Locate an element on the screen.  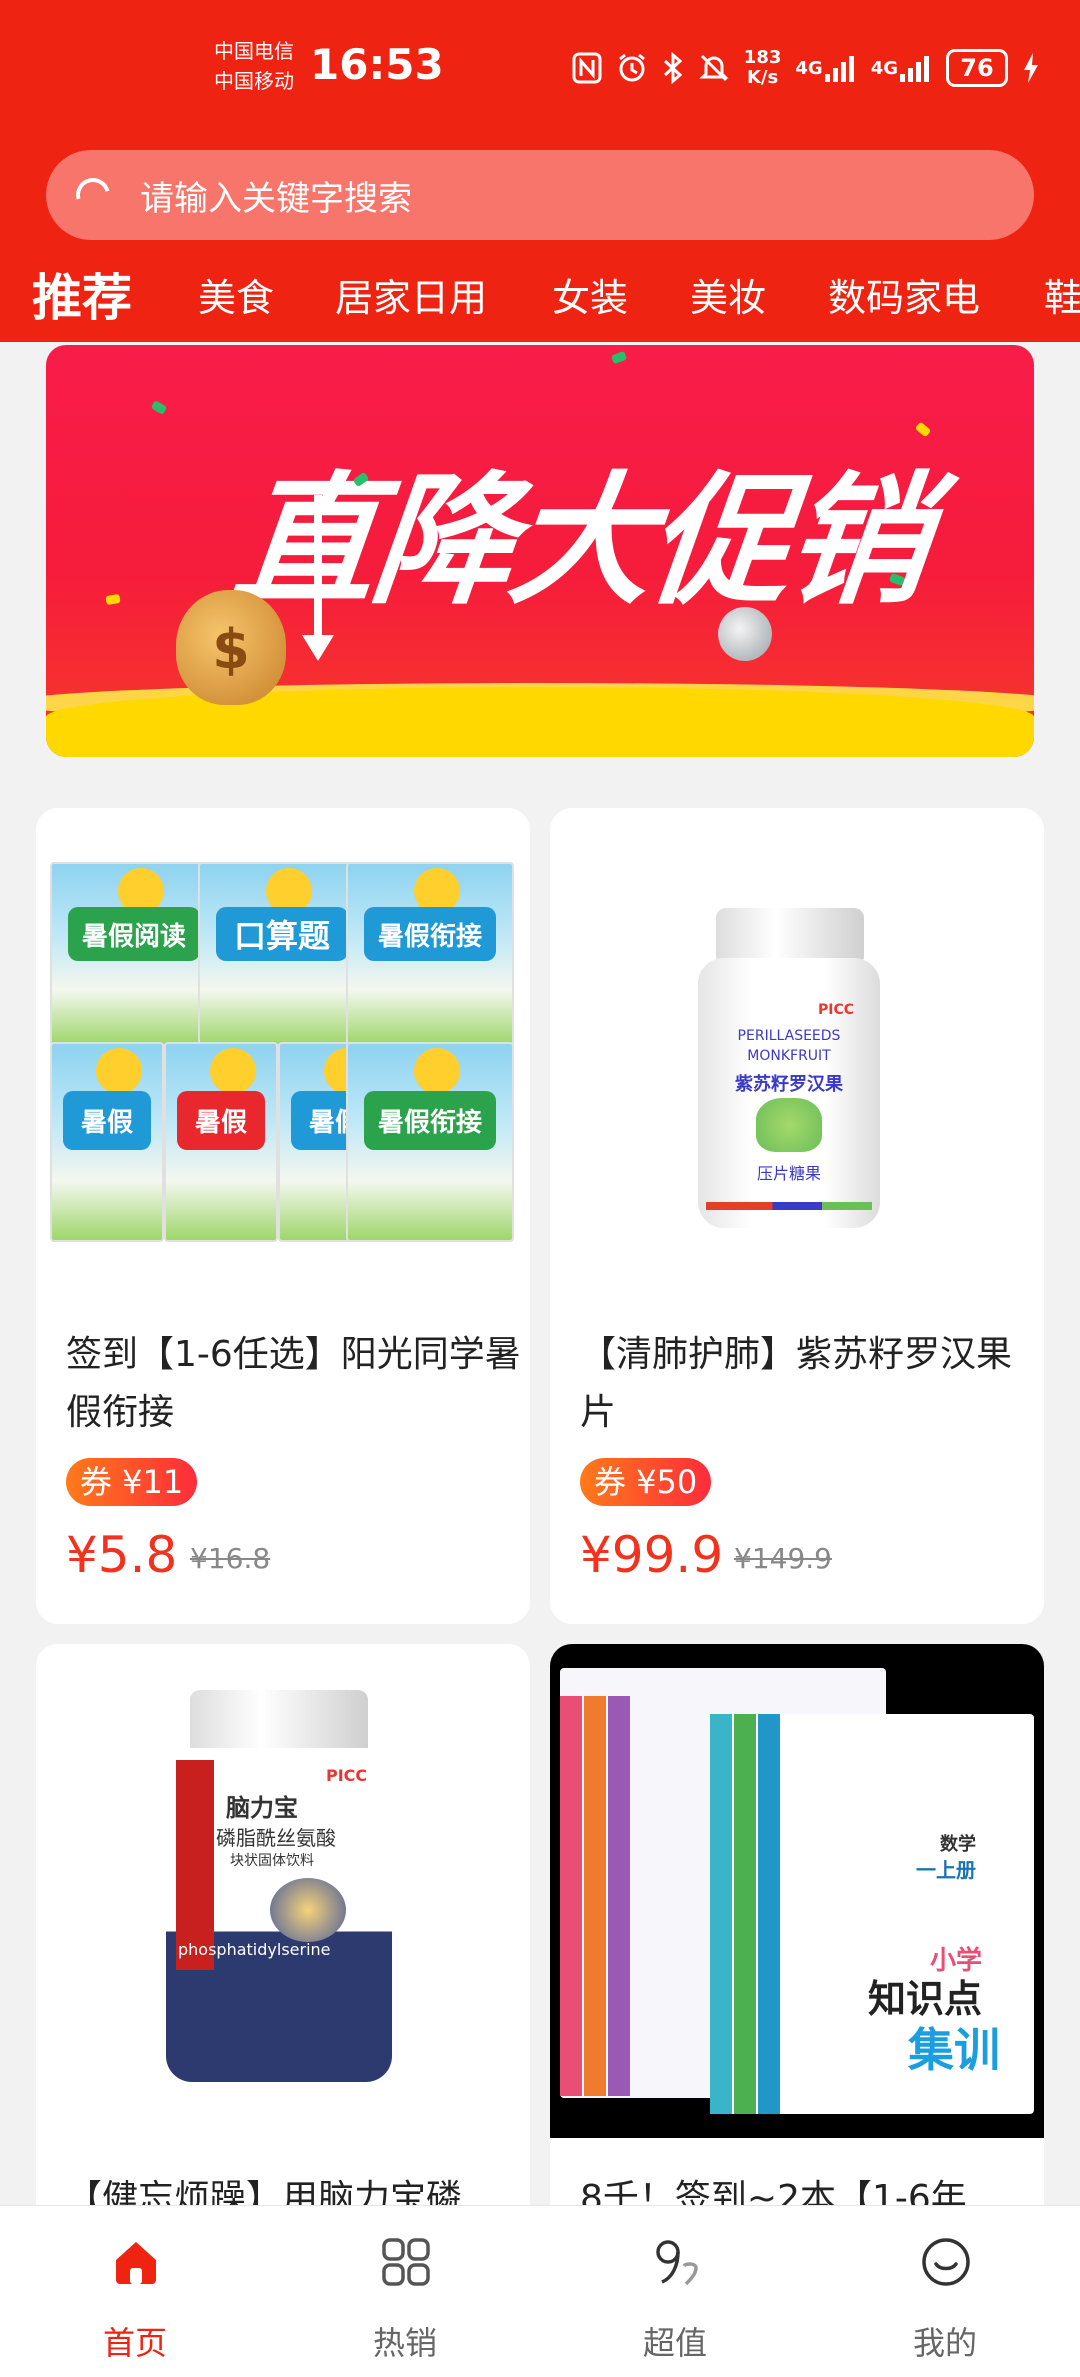
original-price: ¥16.8 is located at coordinates (230, 1558).